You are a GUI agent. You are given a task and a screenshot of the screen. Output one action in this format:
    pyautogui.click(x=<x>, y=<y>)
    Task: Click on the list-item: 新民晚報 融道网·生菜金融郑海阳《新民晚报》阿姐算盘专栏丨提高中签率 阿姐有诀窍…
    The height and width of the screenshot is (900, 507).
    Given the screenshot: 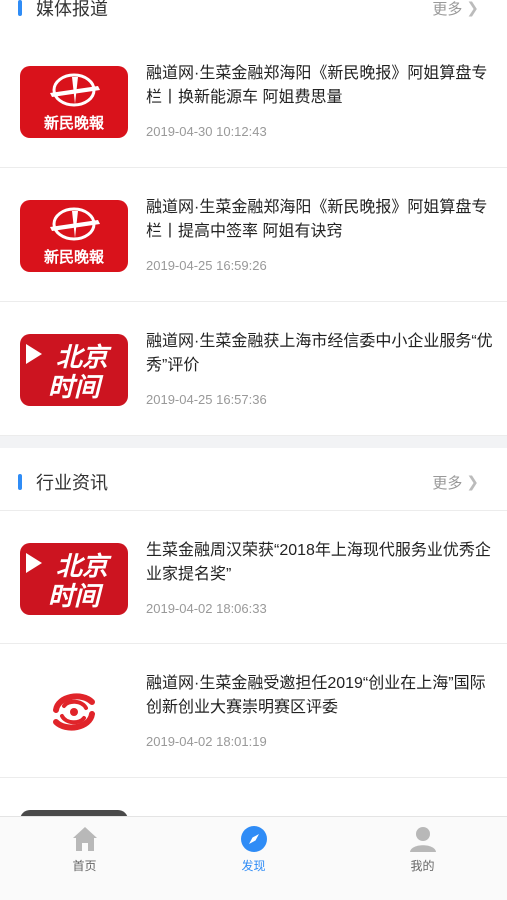 What is the action you would take?
    pyautogui.click(x=253, y=235)
    